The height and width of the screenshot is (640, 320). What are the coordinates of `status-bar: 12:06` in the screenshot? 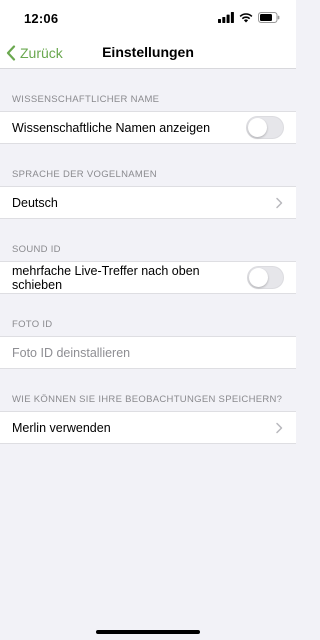 It's located at (148, 18).